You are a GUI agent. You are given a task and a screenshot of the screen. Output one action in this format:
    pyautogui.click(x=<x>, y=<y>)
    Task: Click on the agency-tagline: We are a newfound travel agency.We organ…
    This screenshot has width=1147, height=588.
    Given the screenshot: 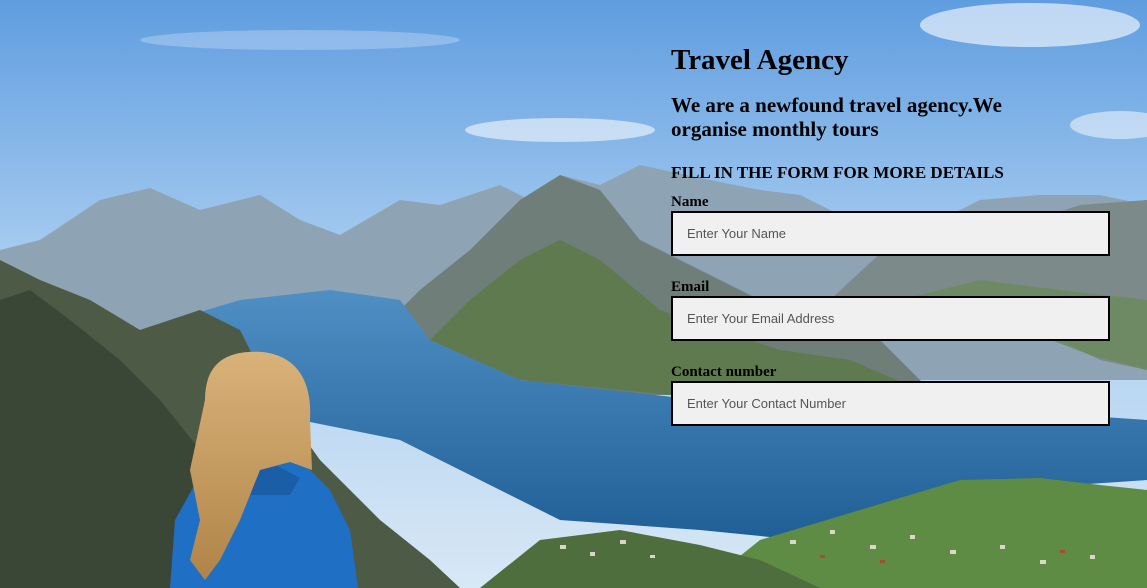 What is the action you would take?
    pyautogui.click(x=836, y=117)
    